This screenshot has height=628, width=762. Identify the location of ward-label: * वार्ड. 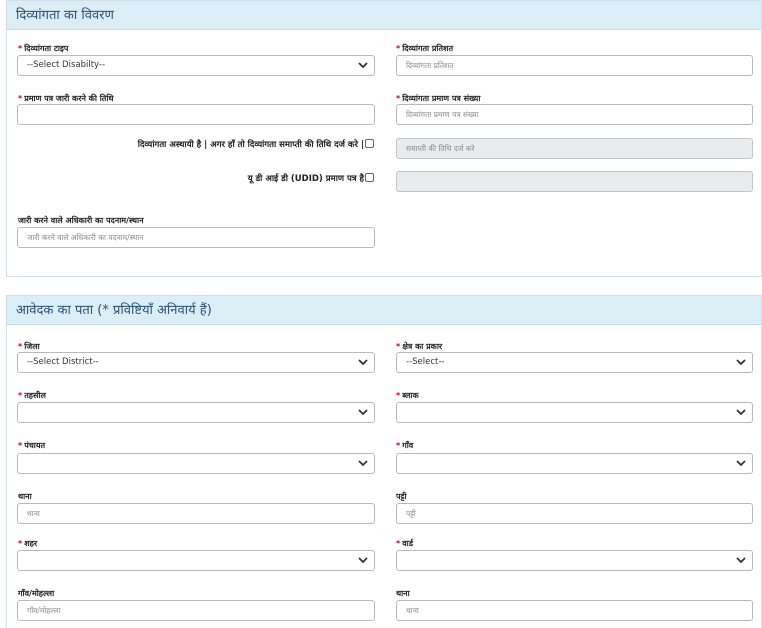
(404, 543).